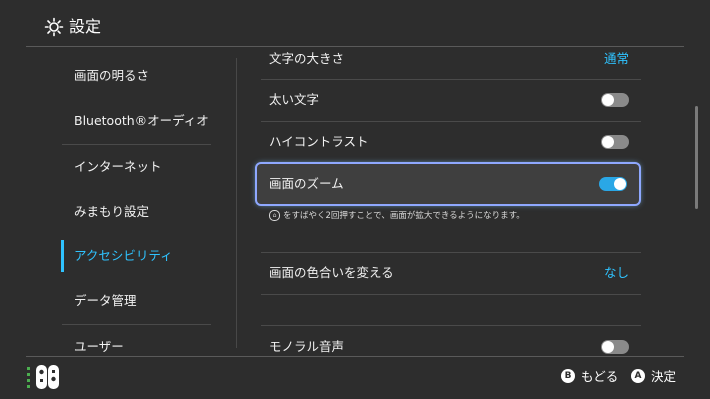 The width and height of the screenshot is (710, 399). I want to click on back-label: もどる, so click(600, 376).